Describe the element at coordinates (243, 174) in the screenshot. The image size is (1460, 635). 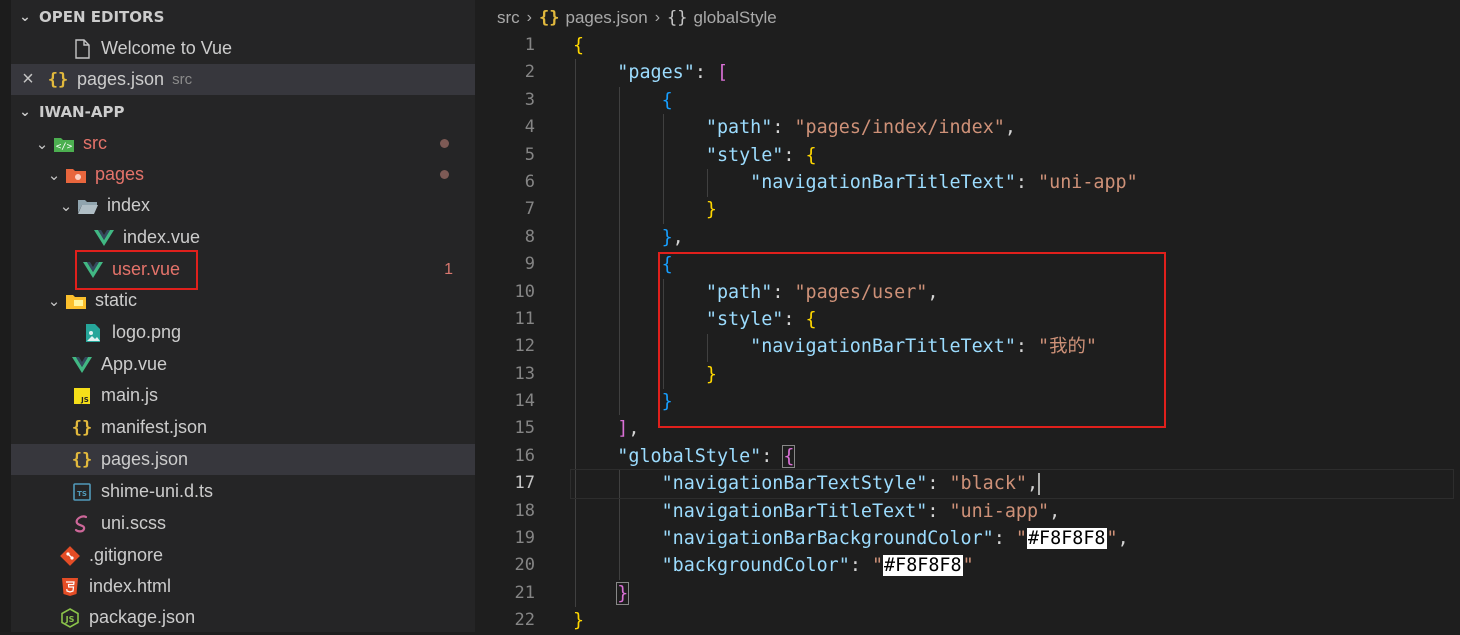
I see `tree-item-pages: ⌄ pages` at that location.